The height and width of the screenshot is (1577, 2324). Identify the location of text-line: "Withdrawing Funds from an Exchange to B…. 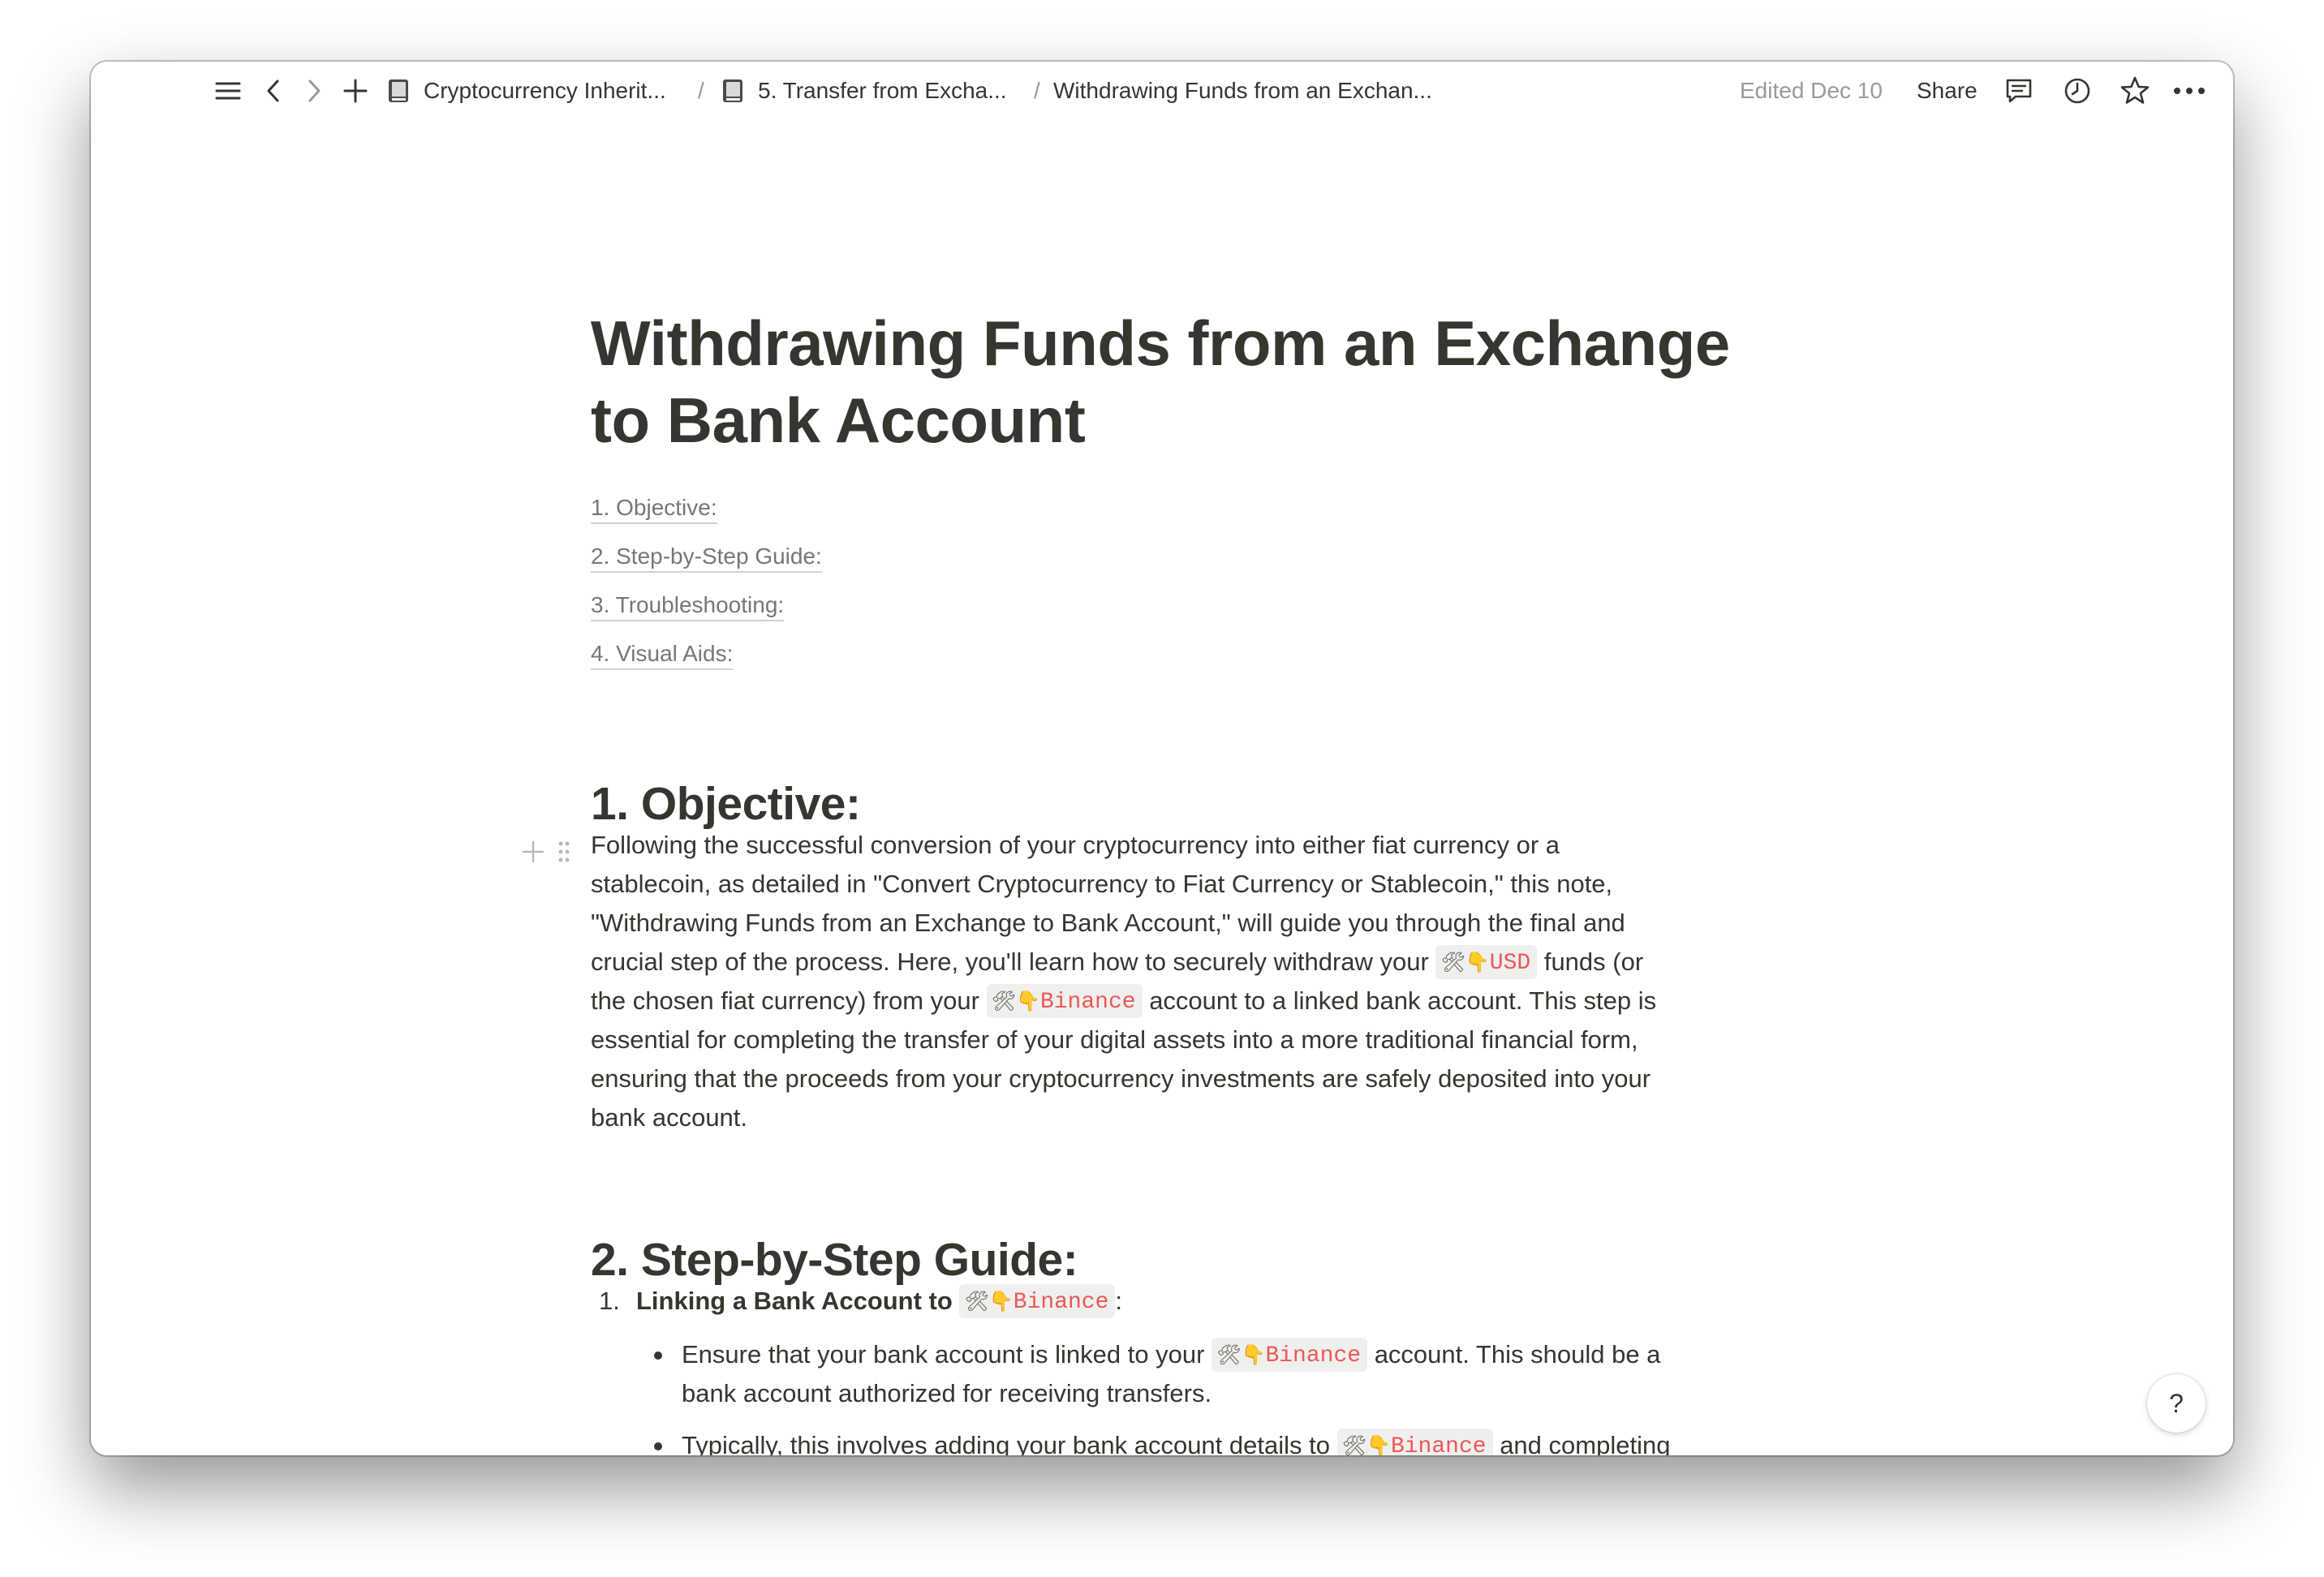
(1108, 923).